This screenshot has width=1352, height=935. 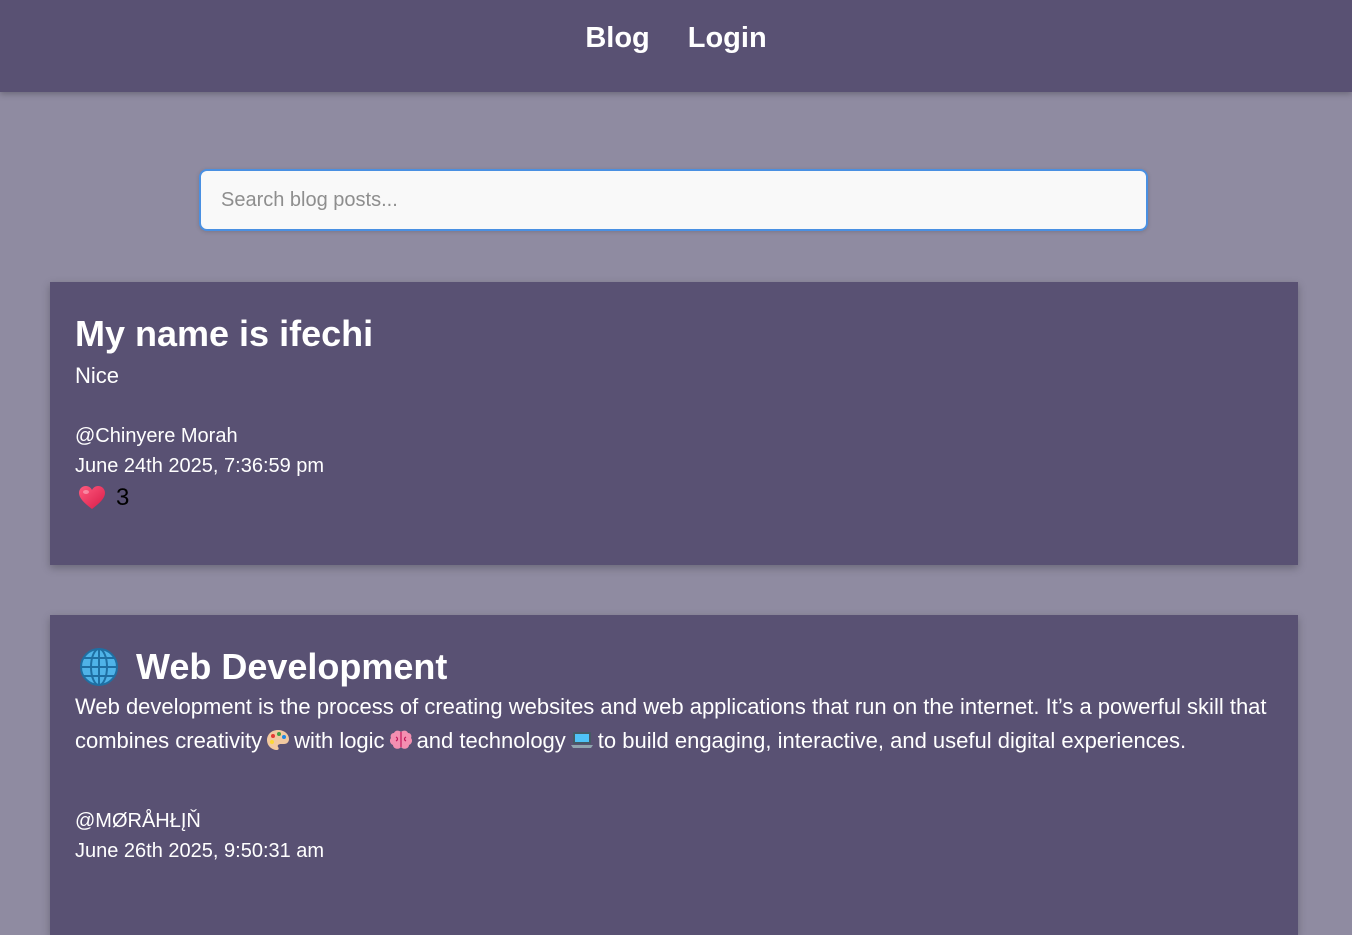 What do you see at coordinates (138, 821) in the screenshot?
I see `post-author: @MØRÅHŁĮŇ` at bounding box center [138, 821].